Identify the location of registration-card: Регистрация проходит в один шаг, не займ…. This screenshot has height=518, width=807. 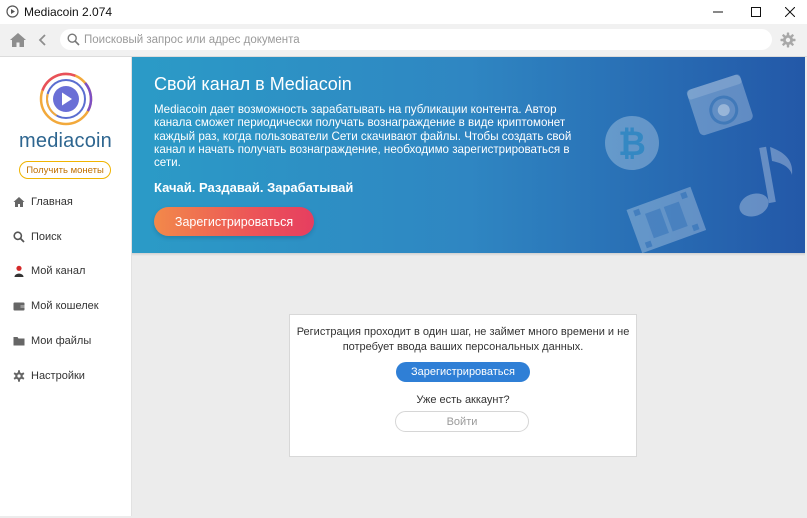
(463, 385).